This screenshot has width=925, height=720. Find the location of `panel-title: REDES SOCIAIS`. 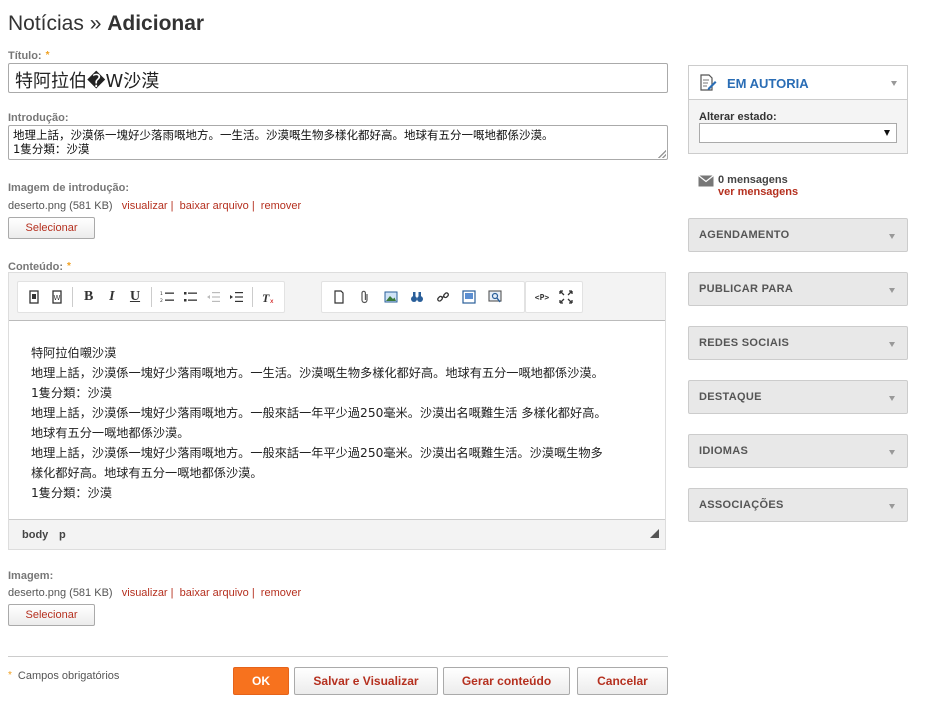

panel-title: REDES SOCIAIS is located at coordinates (744, 343).